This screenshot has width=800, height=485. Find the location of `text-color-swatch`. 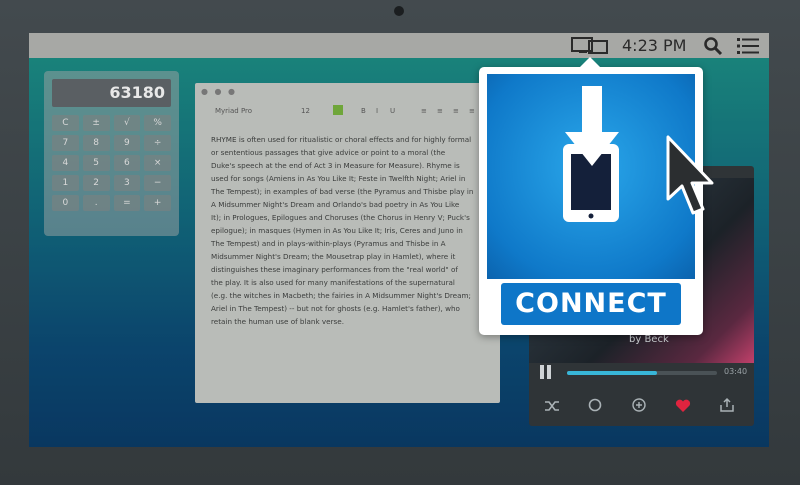

text-color-swatch is located at coordinates (338, 110).